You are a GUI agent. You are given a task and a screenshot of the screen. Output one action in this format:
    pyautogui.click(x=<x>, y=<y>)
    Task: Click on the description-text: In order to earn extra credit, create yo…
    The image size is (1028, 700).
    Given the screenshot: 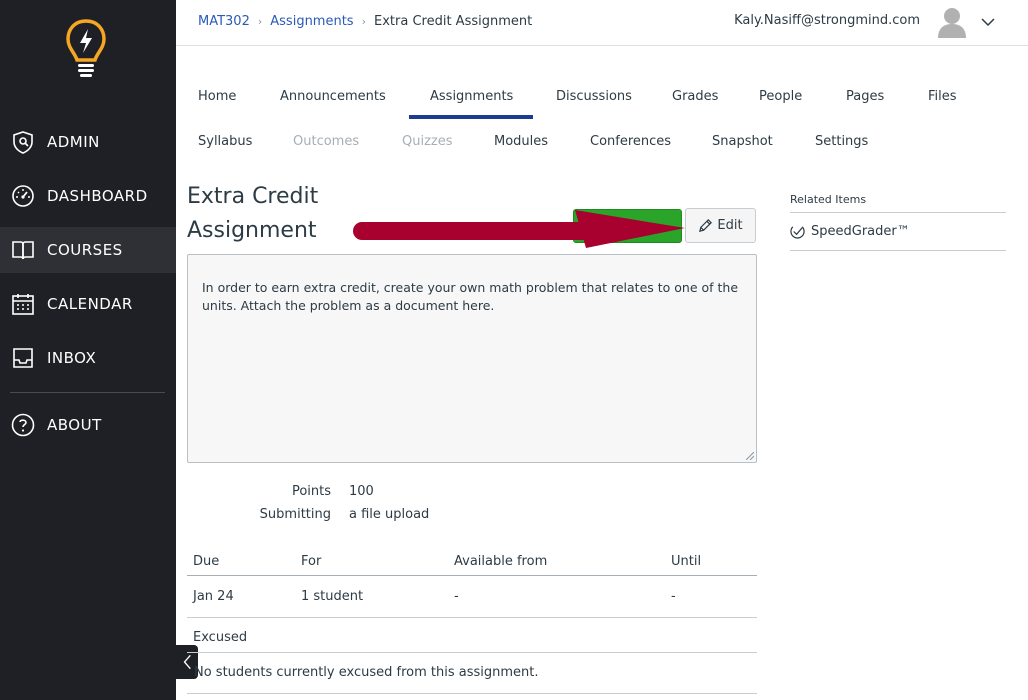 What is the action you would take?
    pyautogui.click(x=470, y=296)
    